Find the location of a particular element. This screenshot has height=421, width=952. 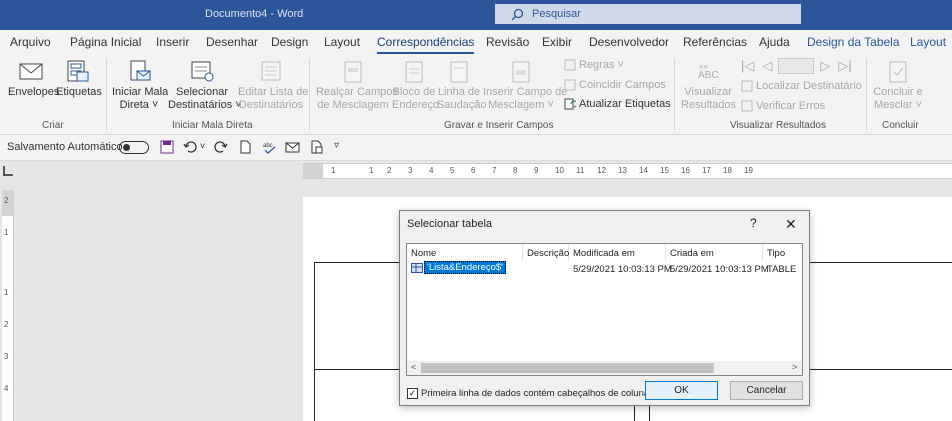

tab-desenhar: Desenhar is located at coordinates (232, 42).